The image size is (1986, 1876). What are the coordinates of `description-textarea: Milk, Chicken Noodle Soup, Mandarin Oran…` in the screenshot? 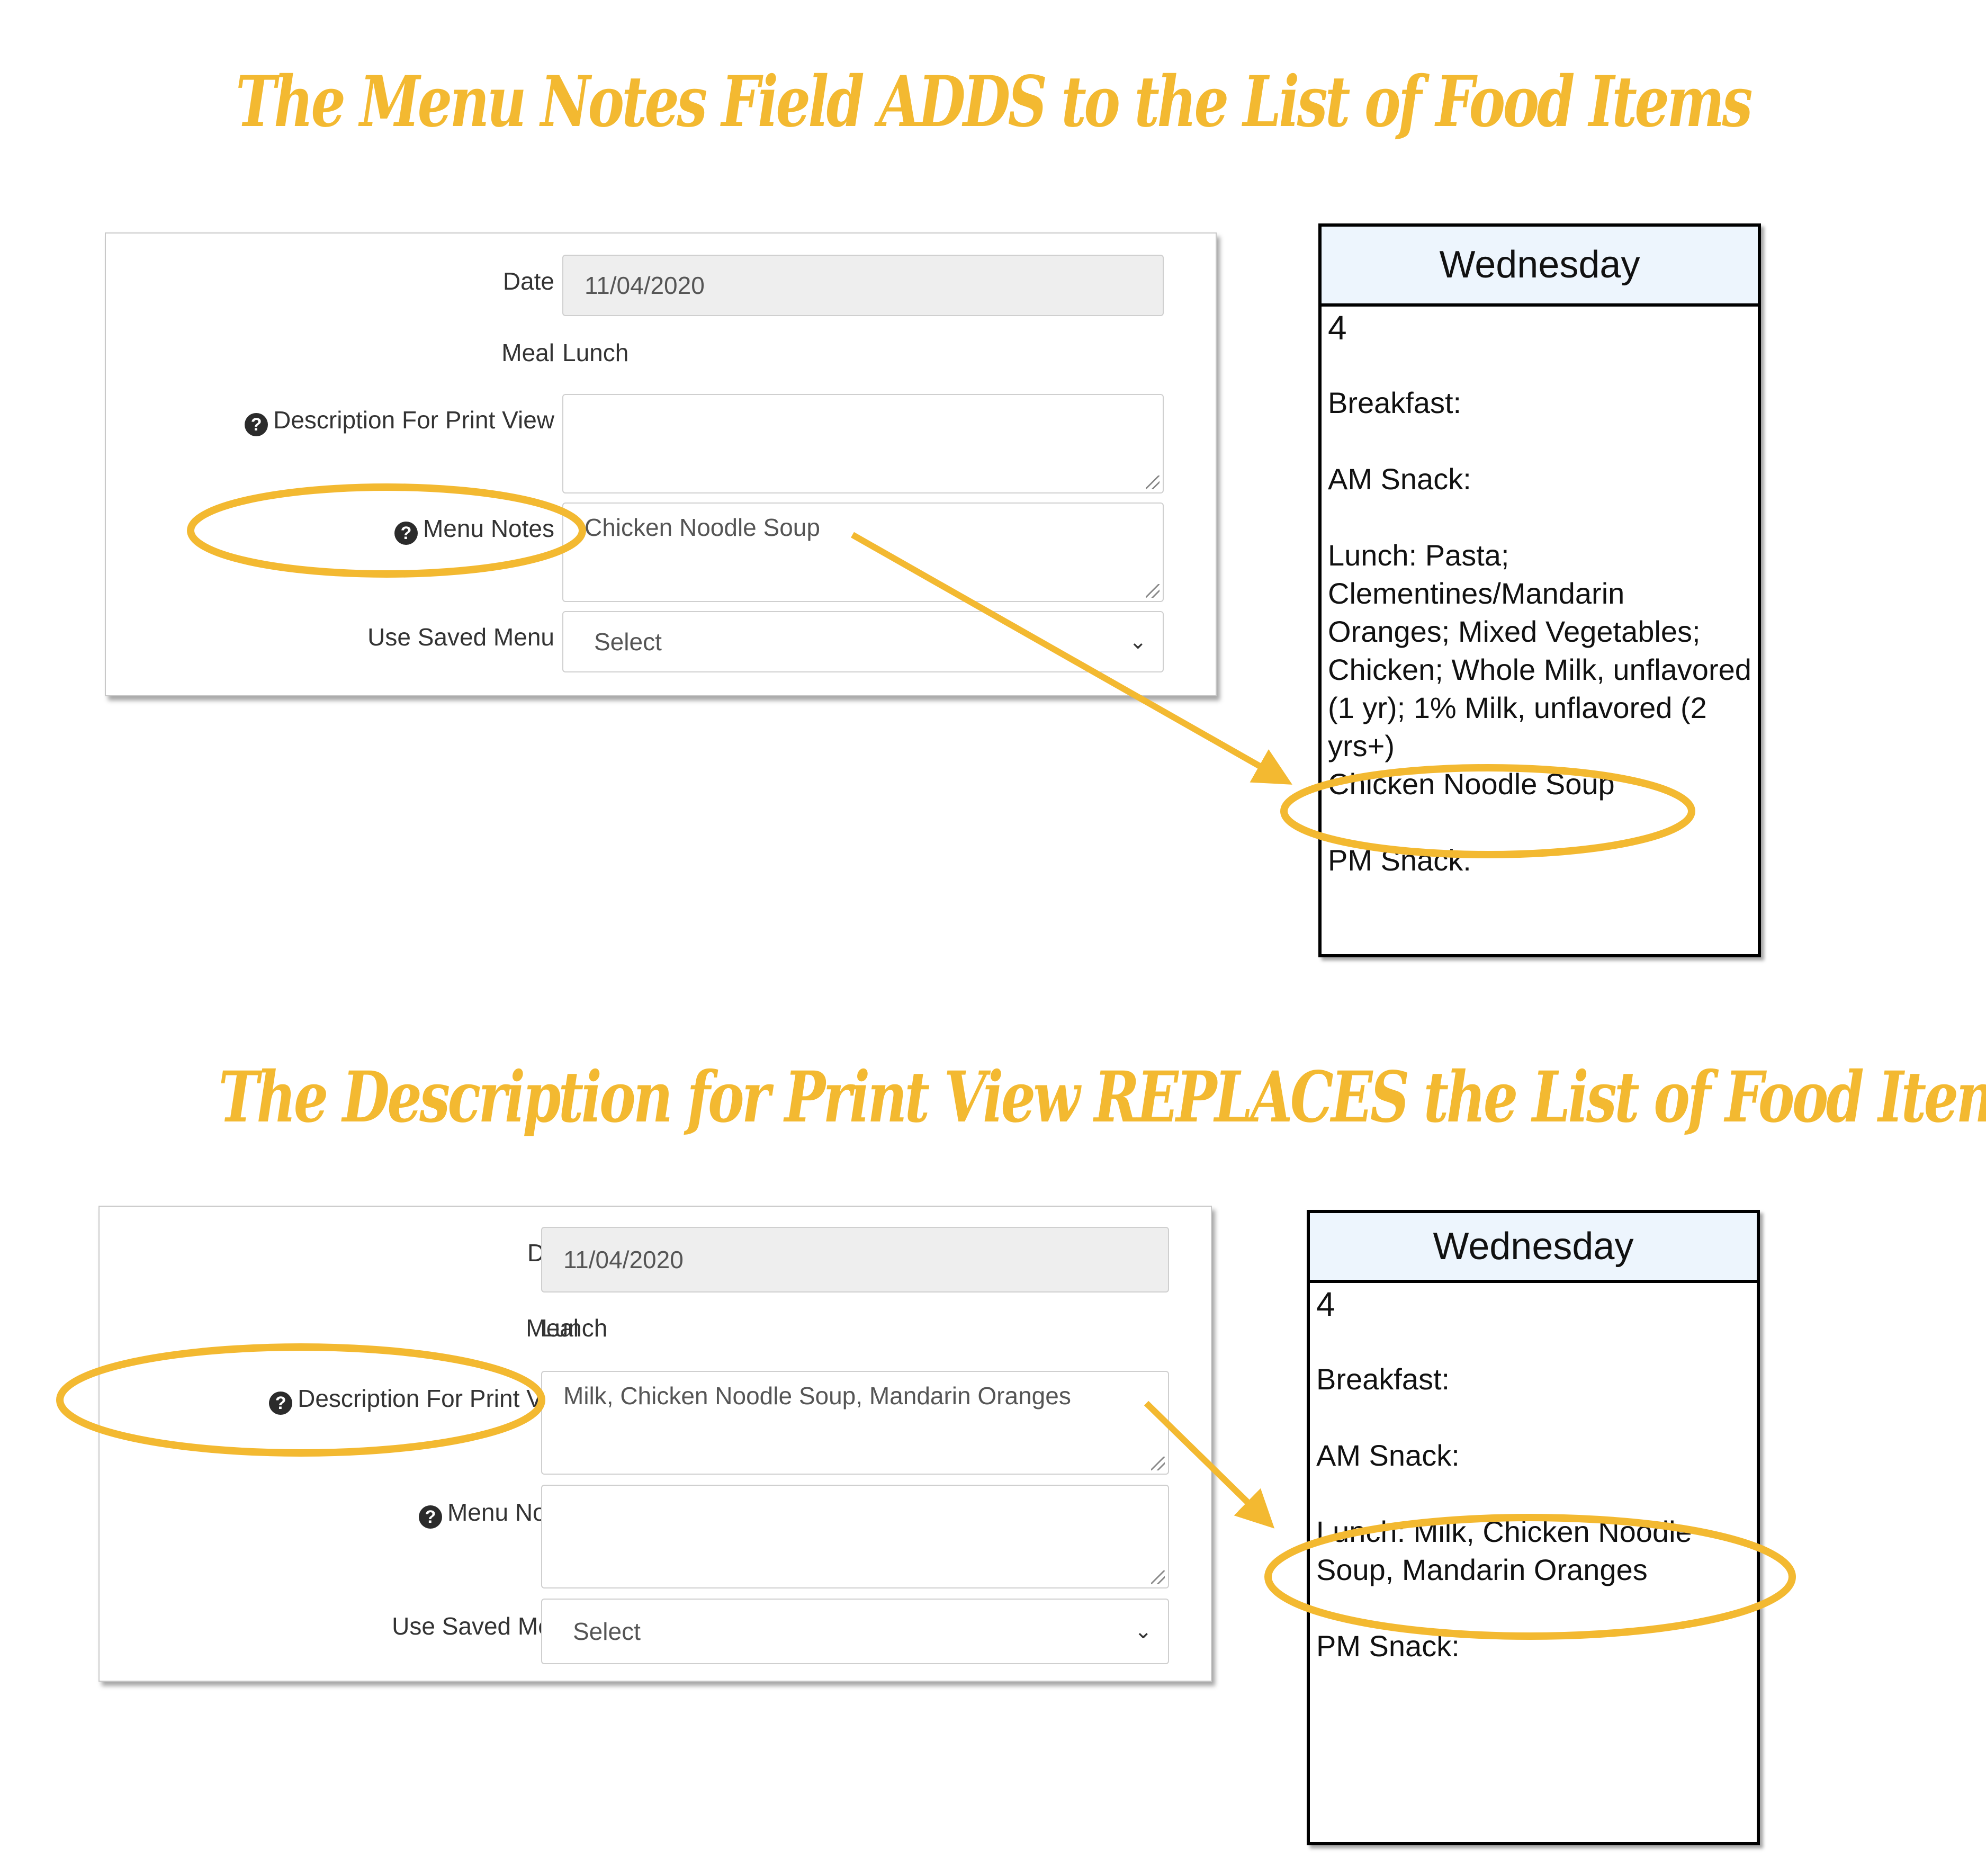 It's located at (855, 1423).